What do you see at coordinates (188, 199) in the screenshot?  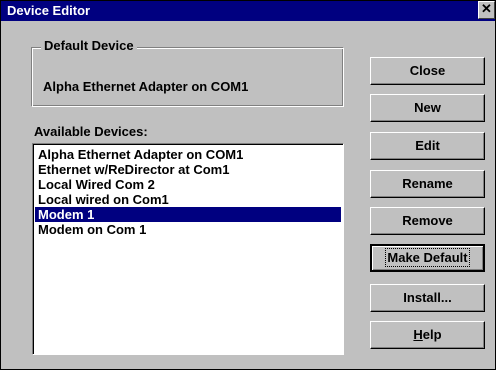 I see `list-item: Local wired on Com1` at bounding box center [188, 199].